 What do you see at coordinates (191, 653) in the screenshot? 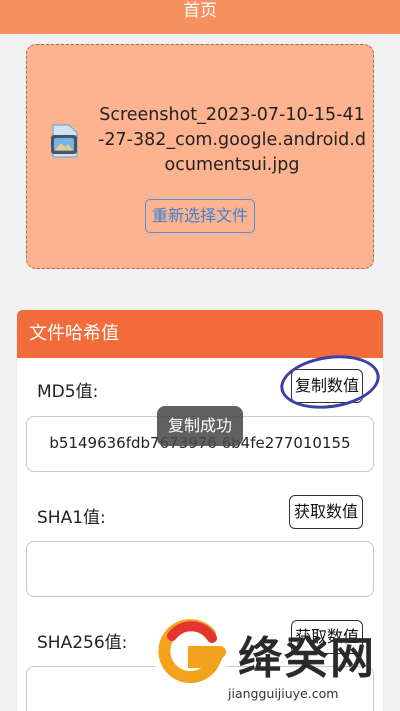
I see `watermark-logo-icon` at bounding box center [191, 653].